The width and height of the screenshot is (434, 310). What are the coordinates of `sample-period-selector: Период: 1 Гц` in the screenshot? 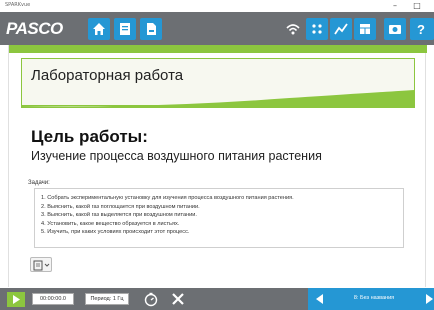 It's located at (107, 299).